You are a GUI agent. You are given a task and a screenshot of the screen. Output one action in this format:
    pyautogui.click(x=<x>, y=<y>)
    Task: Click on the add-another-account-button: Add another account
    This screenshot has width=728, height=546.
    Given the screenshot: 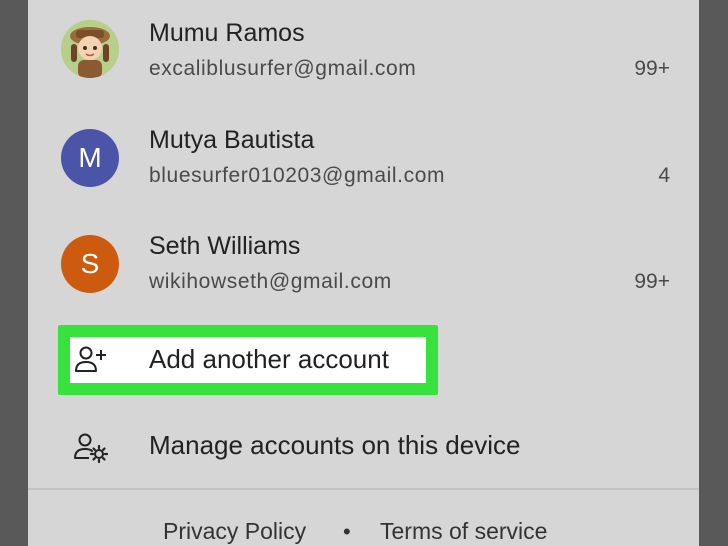 What is the action you would take?
    pyautogui.click(x=363, y=360)
    